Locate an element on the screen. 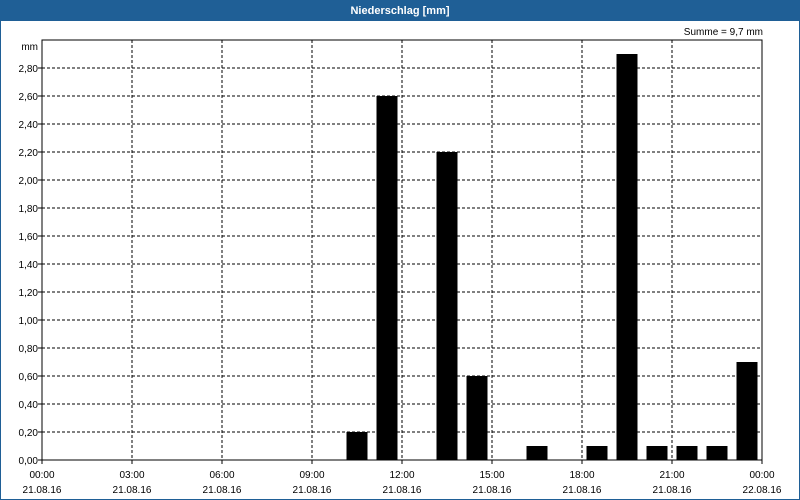 The width and height of the screenshot is (800, 500). x-tick-label-time: 12:00 is located at coordinates (401, 475).